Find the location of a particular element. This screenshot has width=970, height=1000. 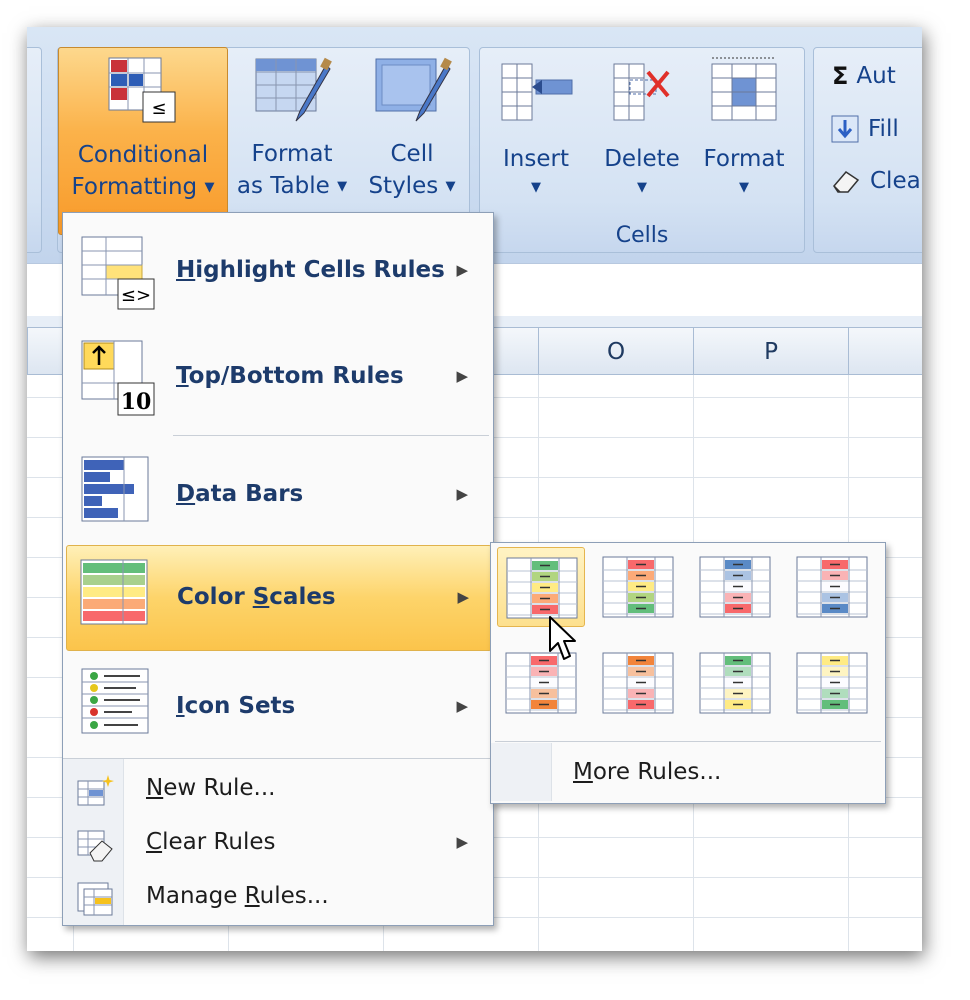

menu-item-data-bars: Data Bars ▶ is located at coordinates (278, 493).